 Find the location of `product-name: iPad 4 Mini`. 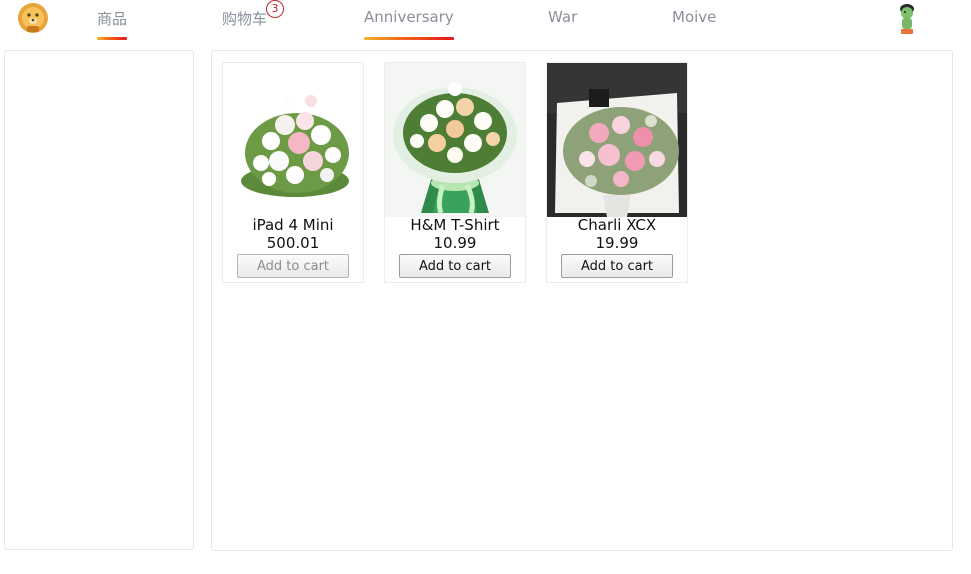

product-name: iPad 4 Mini is located at coordinates (293, 225).